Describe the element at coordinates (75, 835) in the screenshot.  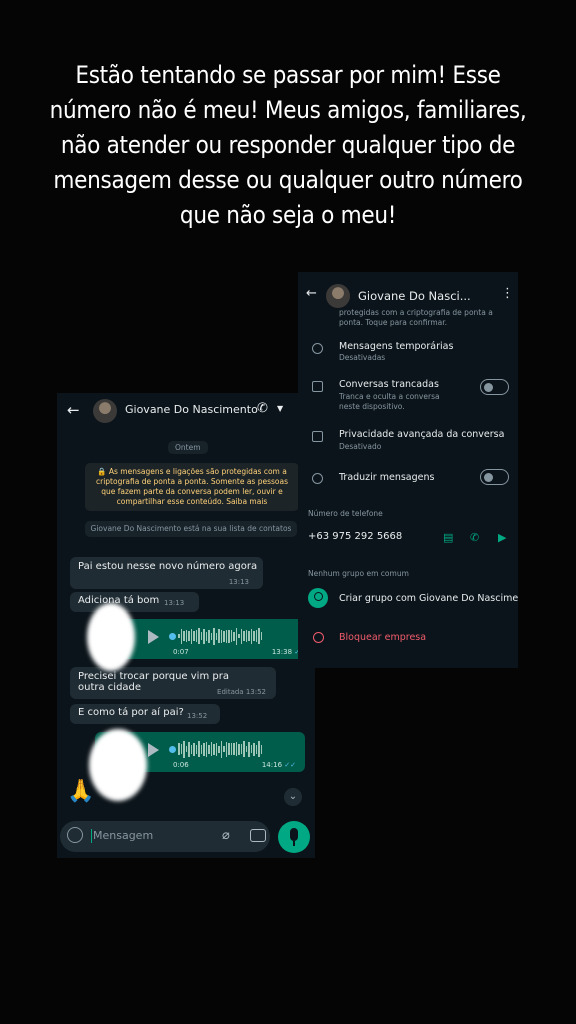
I see `sticker-icon` at that location.